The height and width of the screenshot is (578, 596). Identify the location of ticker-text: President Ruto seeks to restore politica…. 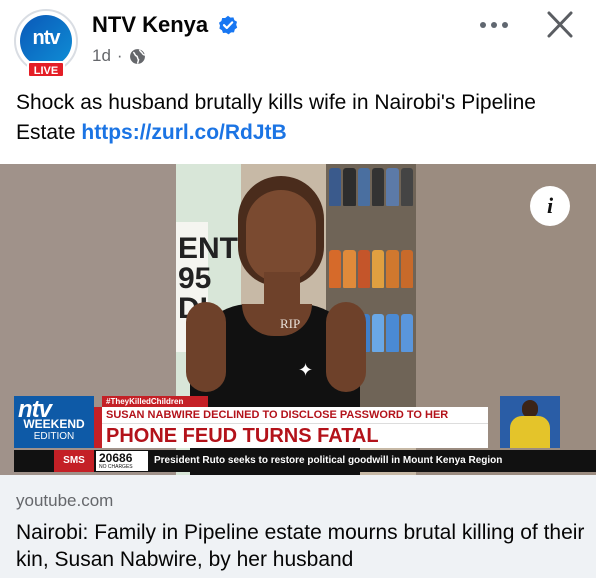
(328, 460).